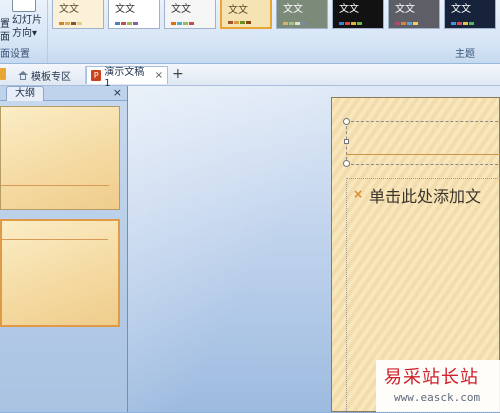 Image resolution: width=500 pixels, height=413 pixels. What do you see at coordinates (423, 143) in the screenshot?
I see `title-placeholder` at bounding box center [423, 143].